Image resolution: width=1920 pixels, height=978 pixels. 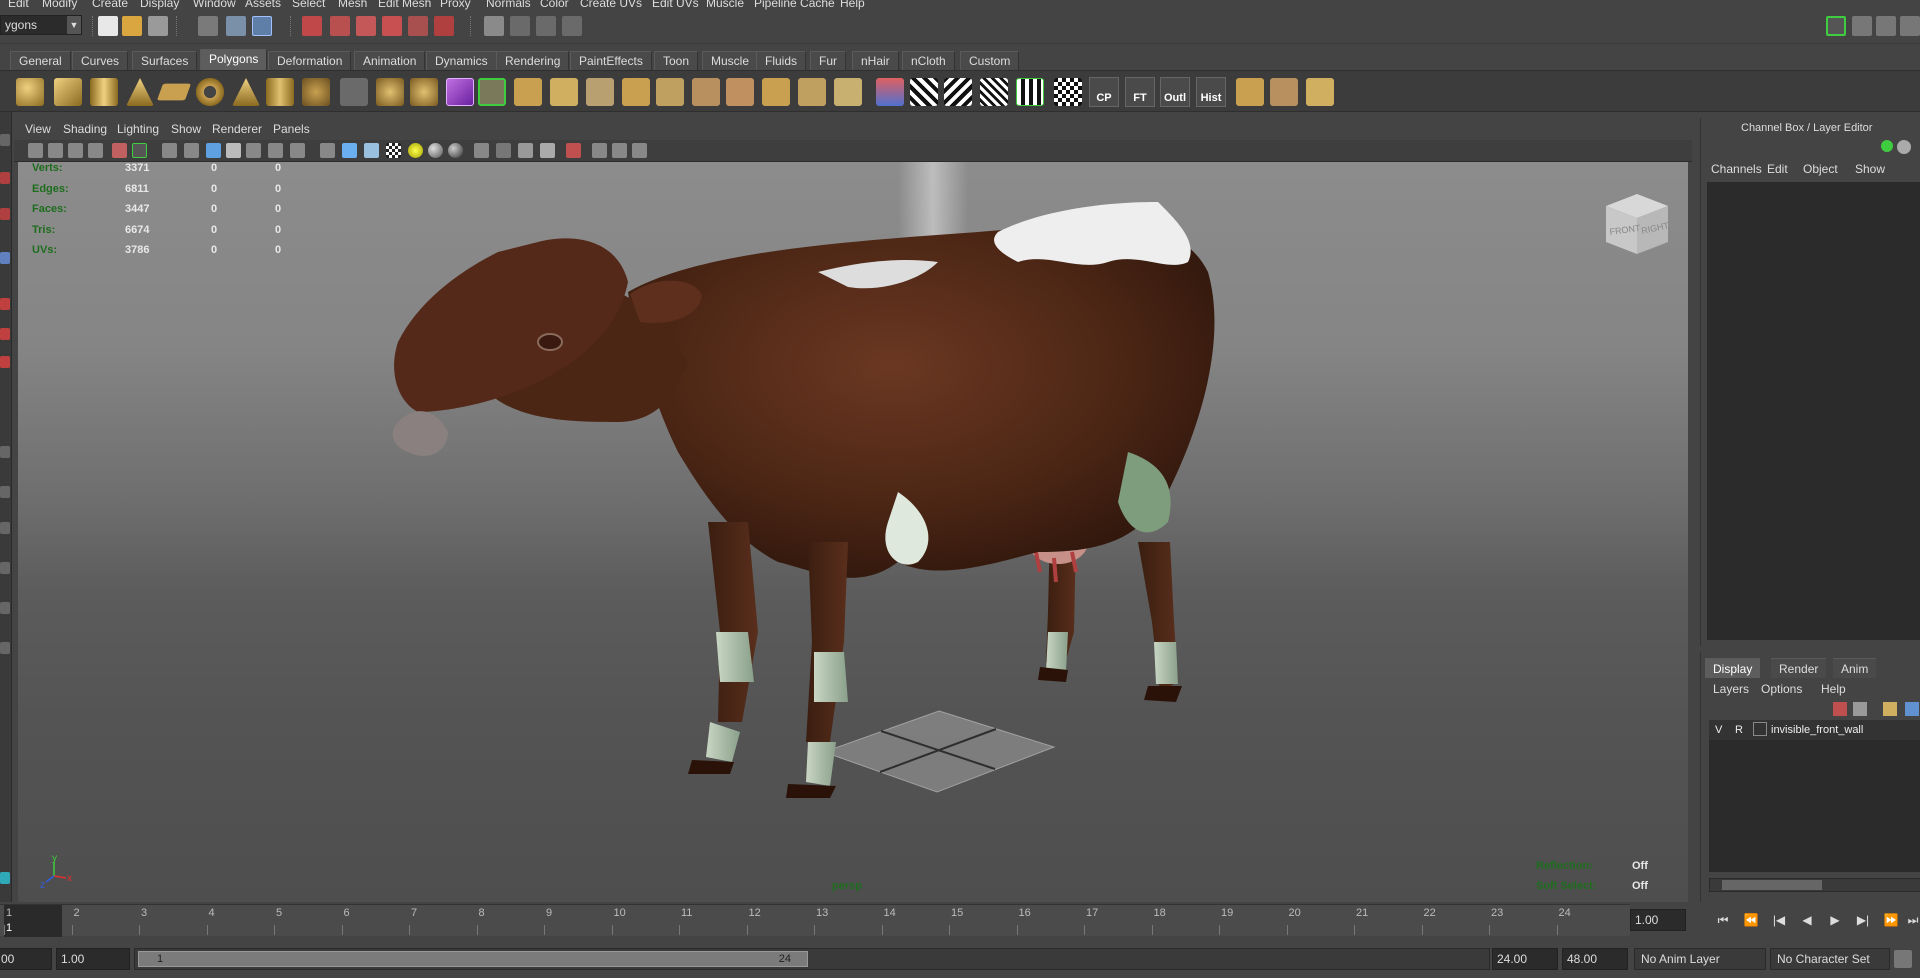 I want to click on channels-menu: Channels, so click(x=1736, y=169).